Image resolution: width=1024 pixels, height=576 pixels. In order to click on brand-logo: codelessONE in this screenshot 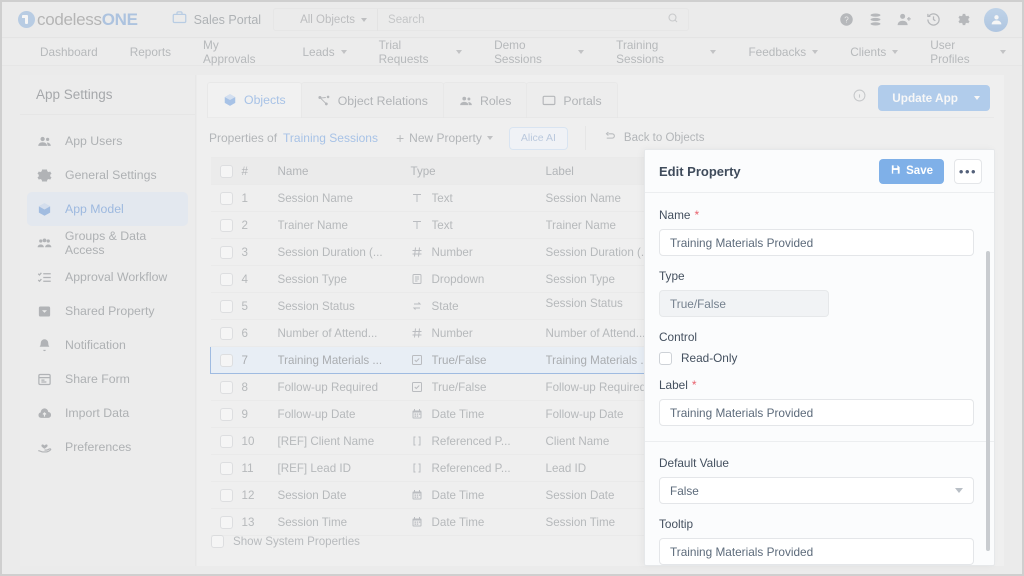, I will do `click(78, 20)`.